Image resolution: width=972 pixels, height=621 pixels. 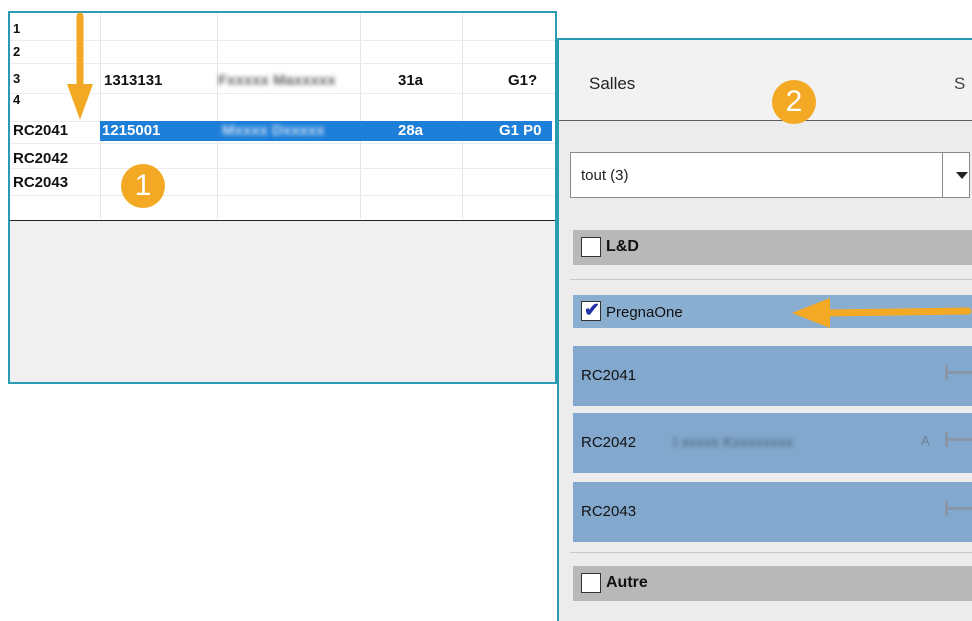 I want to click on panel-title-overflow: S, so click(x=960, y=83).